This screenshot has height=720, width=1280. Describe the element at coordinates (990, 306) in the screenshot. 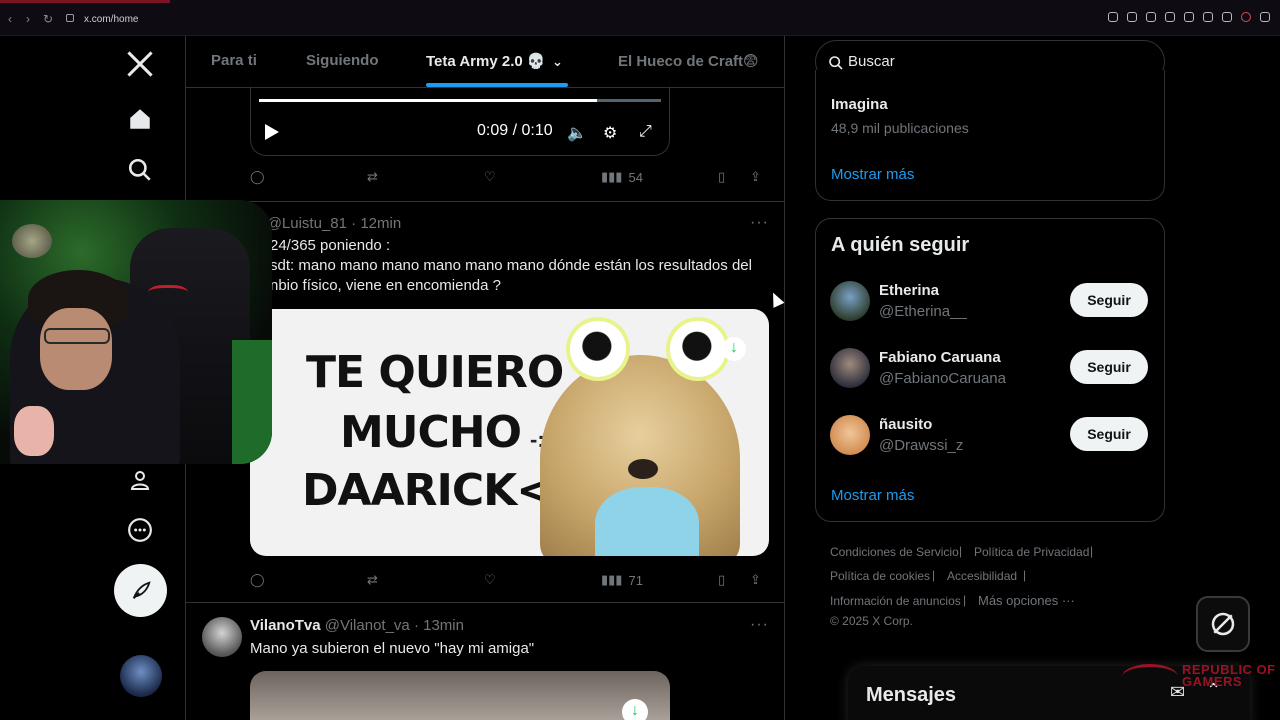

I see `follow-suggestion: Etherina @Etherina__ Seguir` at that location.